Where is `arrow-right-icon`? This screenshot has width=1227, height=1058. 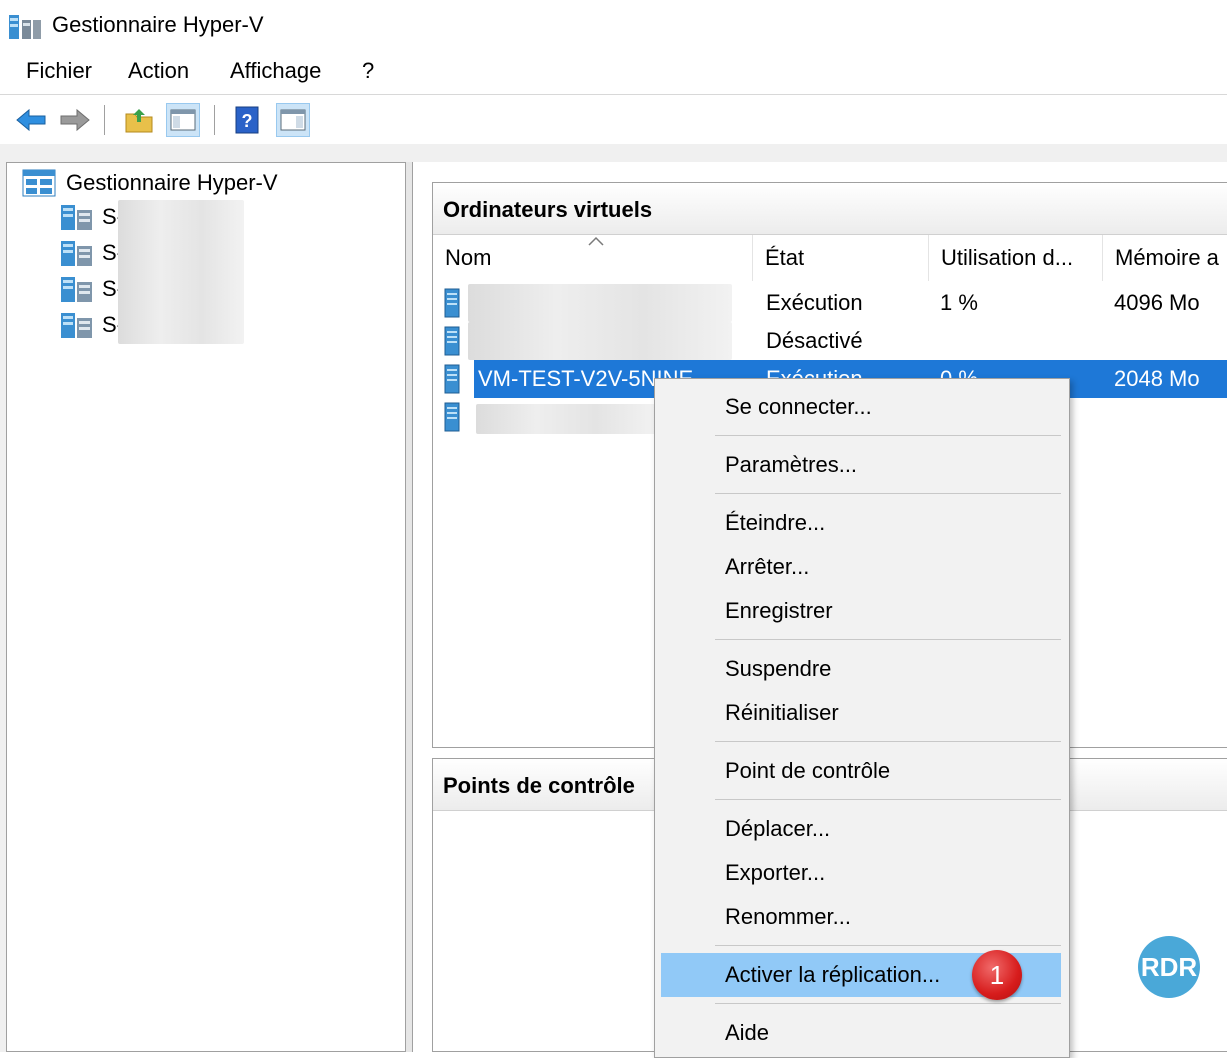 arrow-right-icon is located at coordinates (75, 120).